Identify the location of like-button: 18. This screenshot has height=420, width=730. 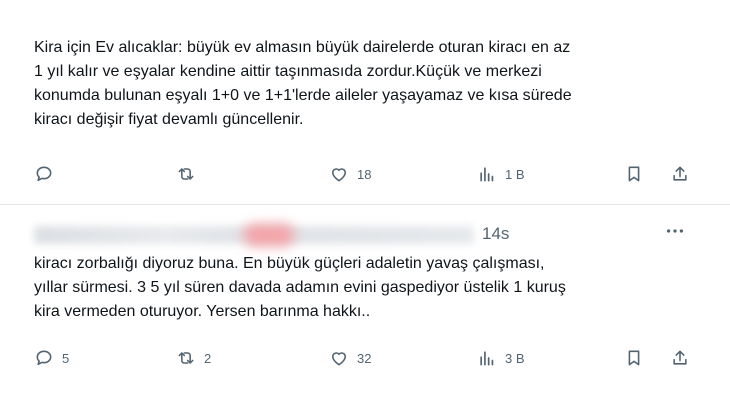
(350, 174).